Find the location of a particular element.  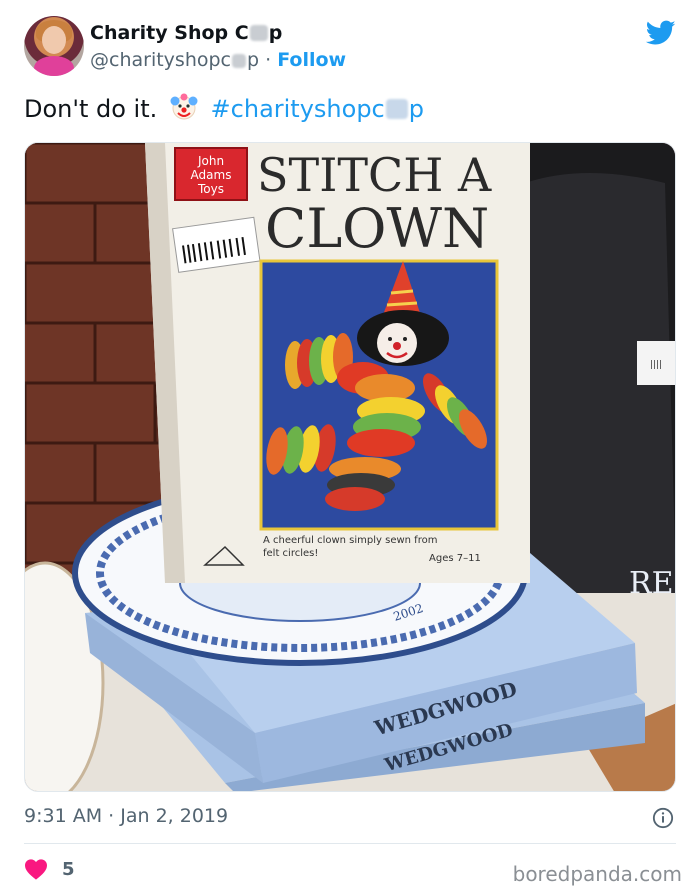

tweet-text: Don't do it. #charityshopc p is located at coordinates (224, 107).